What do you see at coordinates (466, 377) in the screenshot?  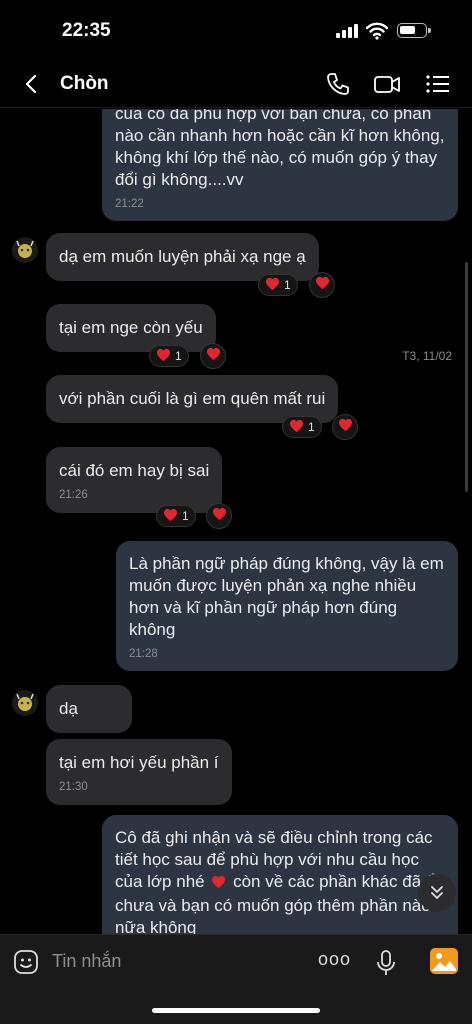 I see `scrollbar` at bounding box center [466, 377].